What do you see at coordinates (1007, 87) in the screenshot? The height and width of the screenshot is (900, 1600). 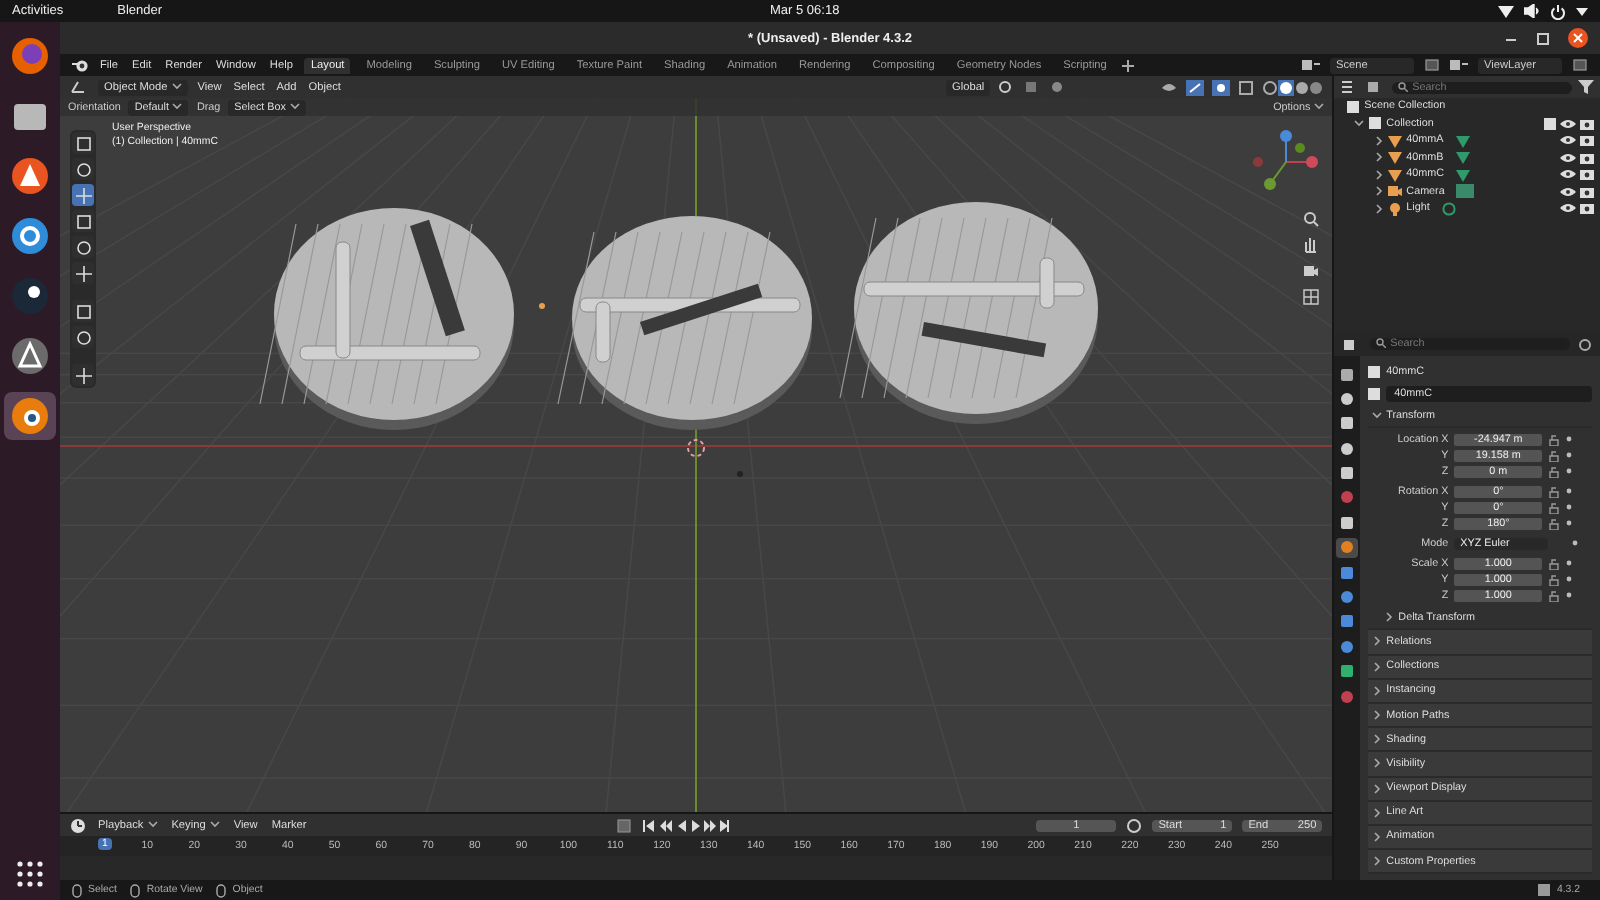 I see `pivot-icon` at bounding box center [1007, 87].